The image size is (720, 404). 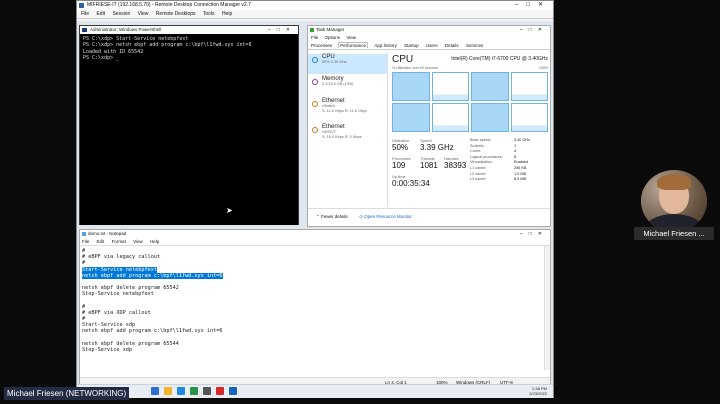 I want to click on menu-file: File, so click(x=85, y=14).